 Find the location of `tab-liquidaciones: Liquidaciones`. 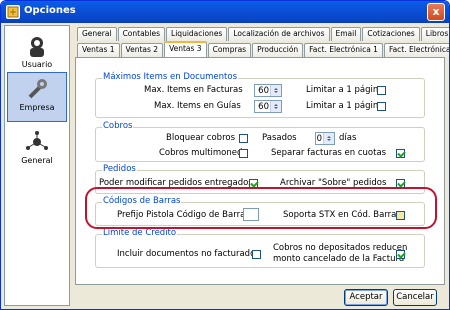

tab-liquidaciones: Liquidaciones is located at coordinates (197, 34).